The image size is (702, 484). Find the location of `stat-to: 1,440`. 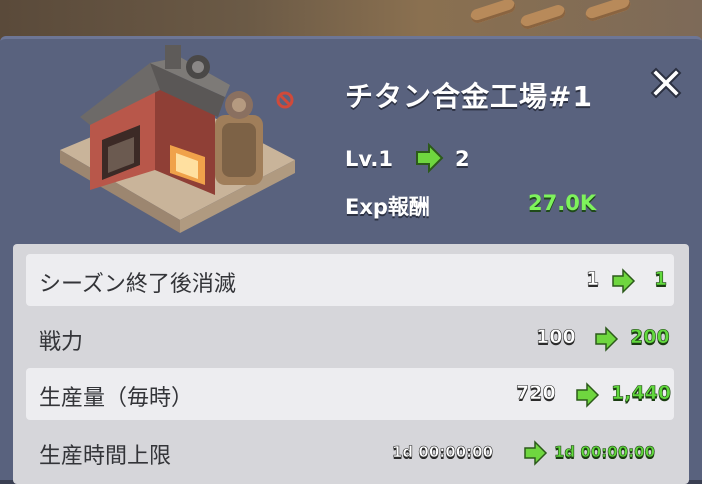

stat-to: 1,440 is located at coordinates (641, 393).